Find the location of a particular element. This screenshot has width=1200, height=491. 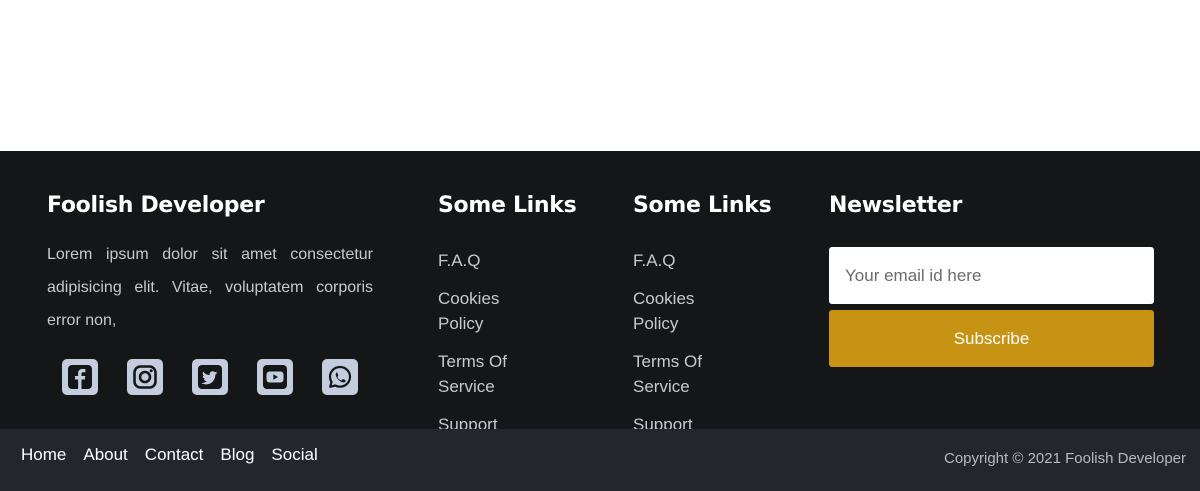

youtube-icon is located at coordinates (275, 377).